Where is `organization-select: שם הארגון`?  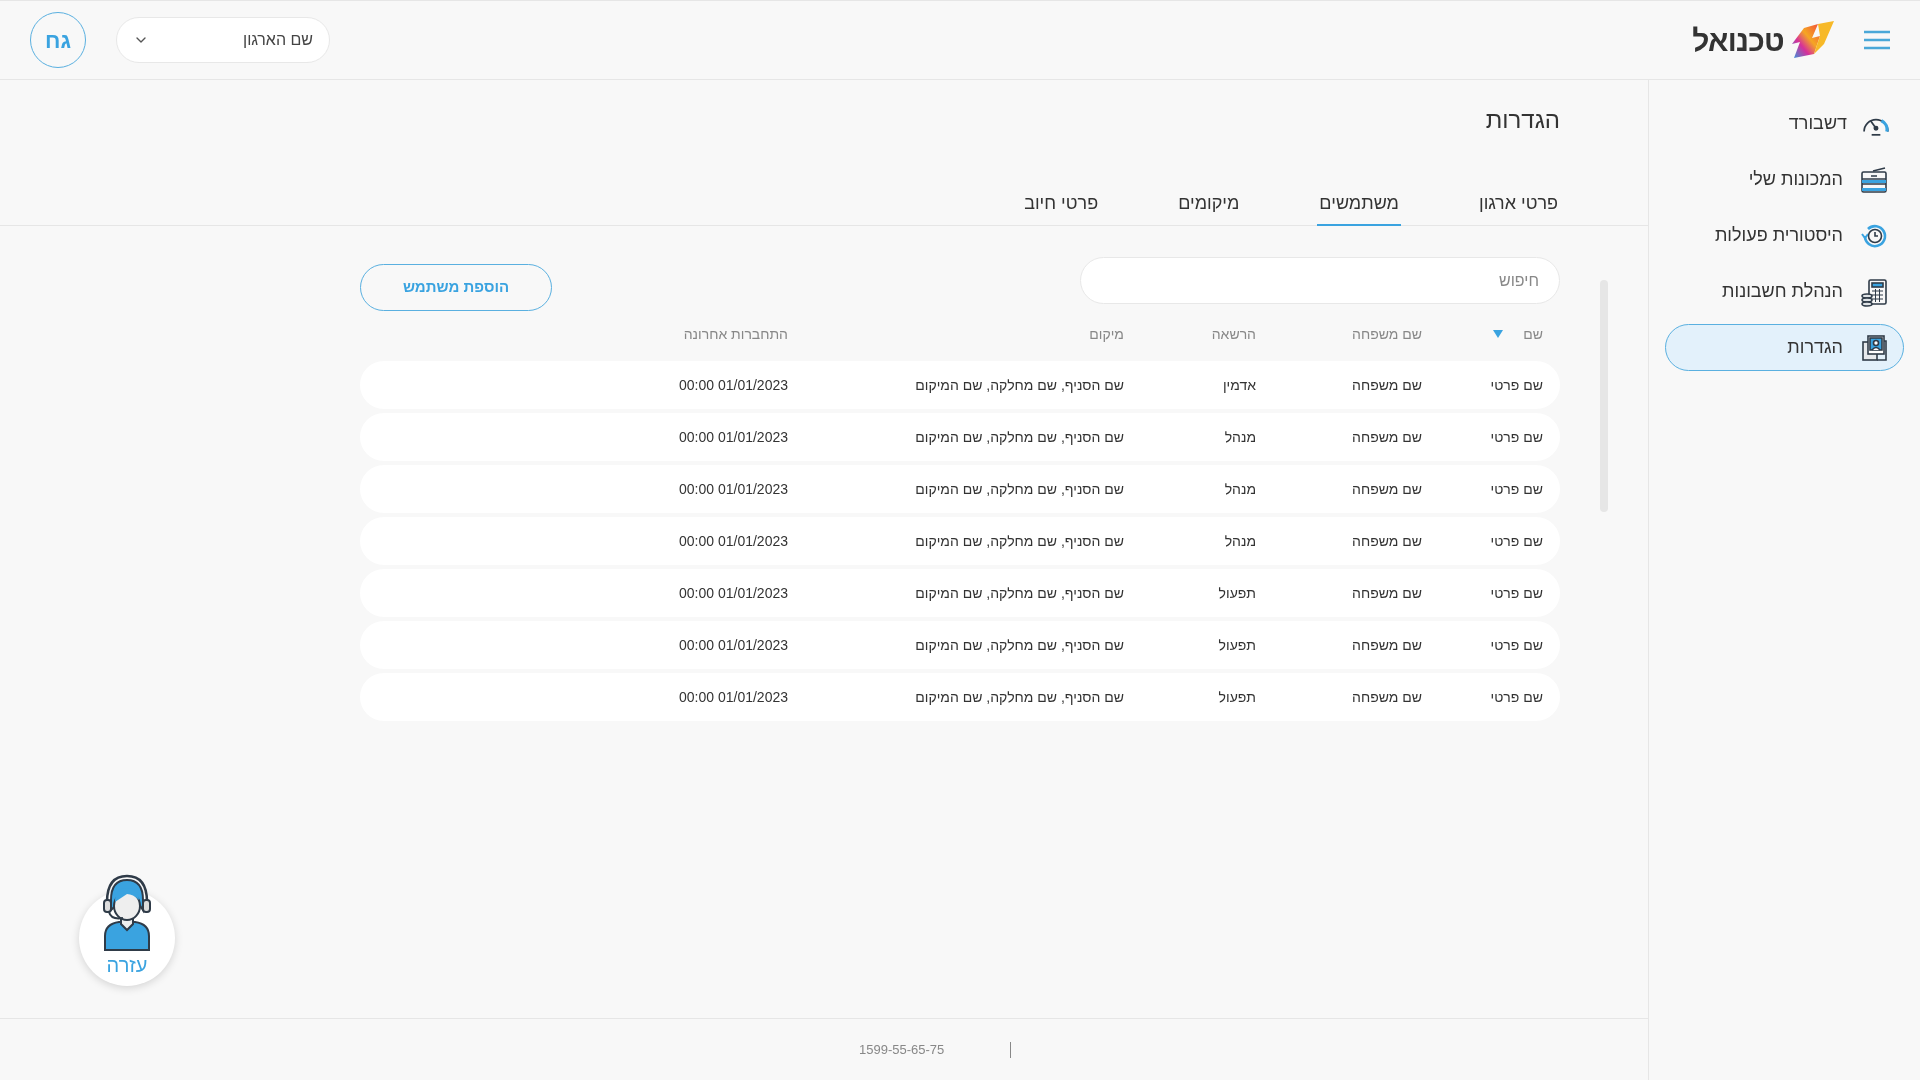
organization-select: שם הארגון is located at coordinates (223, 40).